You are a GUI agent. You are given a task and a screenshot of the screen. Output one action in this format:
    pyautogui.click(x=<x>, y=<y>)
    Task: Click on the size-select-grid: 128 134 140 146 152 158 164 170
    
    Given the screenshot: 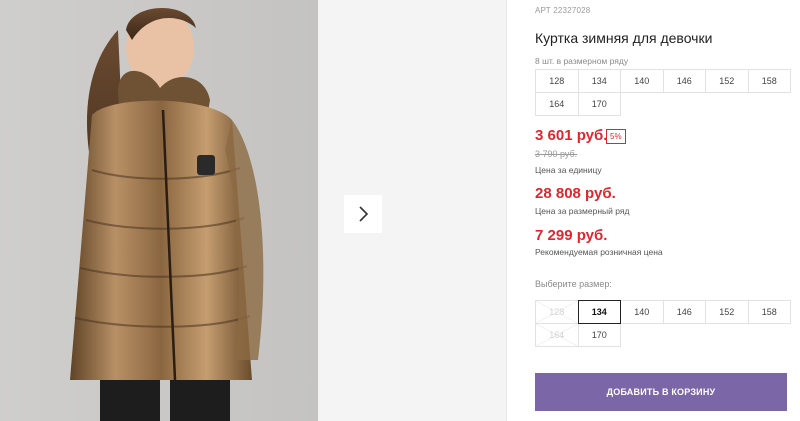 What is the action you would take?
    pyautogui.click(x=663, y=323)
    